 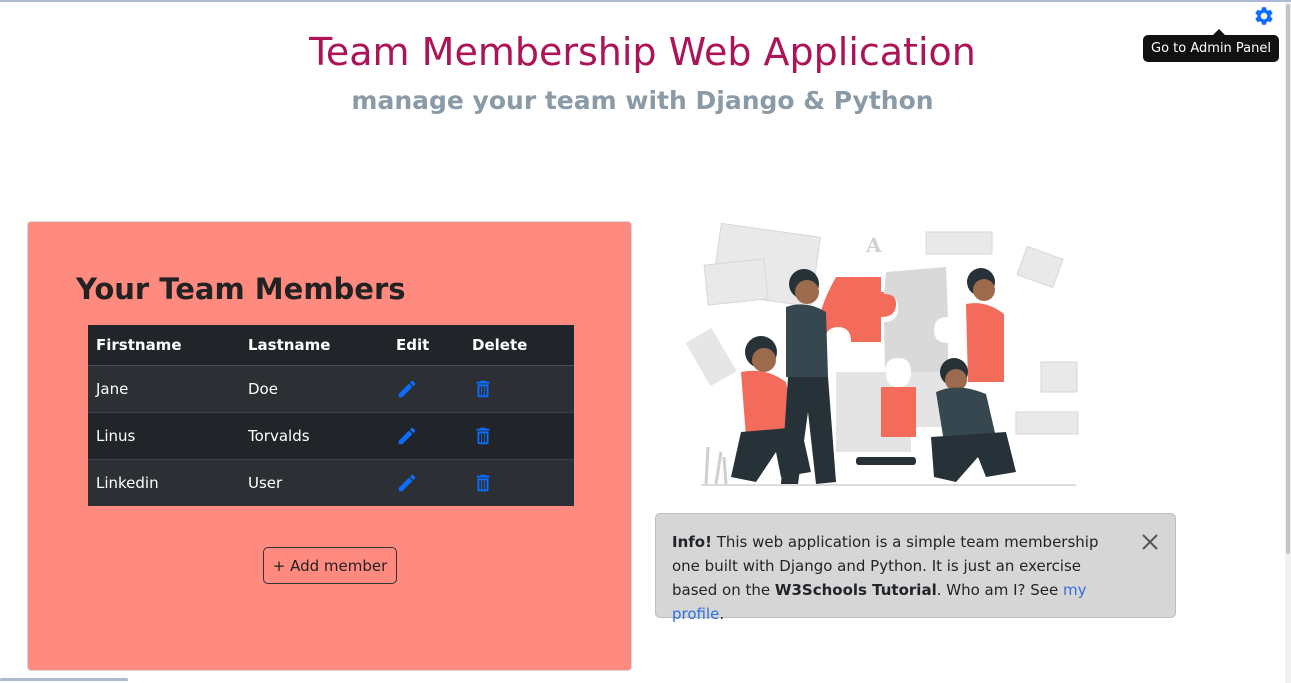 I want to click on team-puzzle-illustration: A, so click(x=882, y=354).